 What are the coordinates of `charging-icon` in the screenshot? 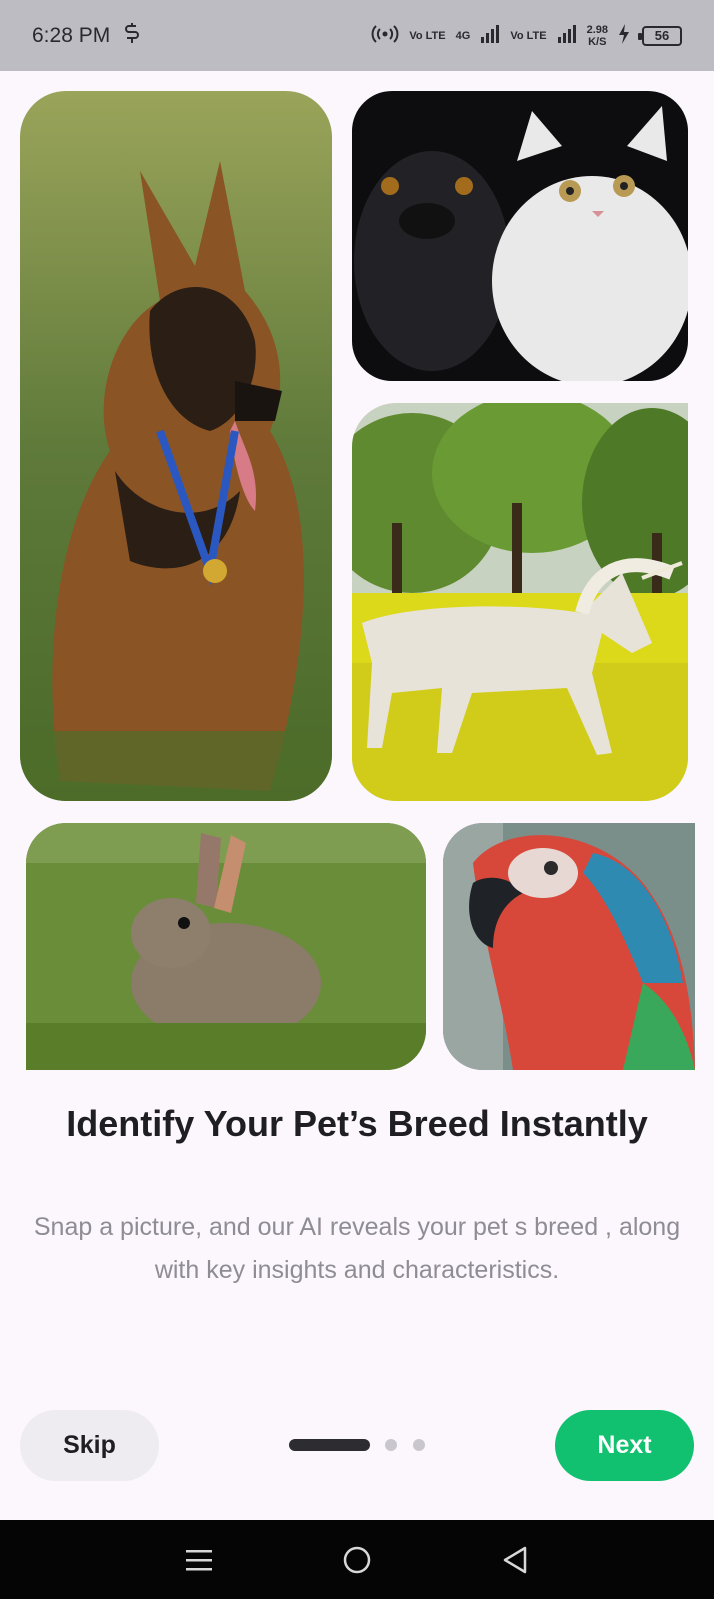 It's located at (624, 35).